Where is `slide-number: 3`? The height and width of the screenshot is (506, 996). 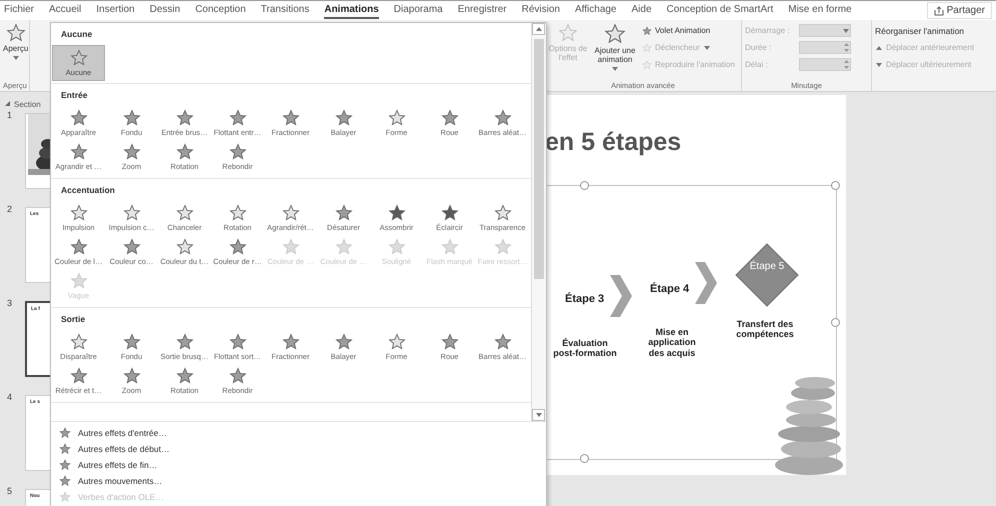
slide-number: 3 is located at coordinates (10, 303).